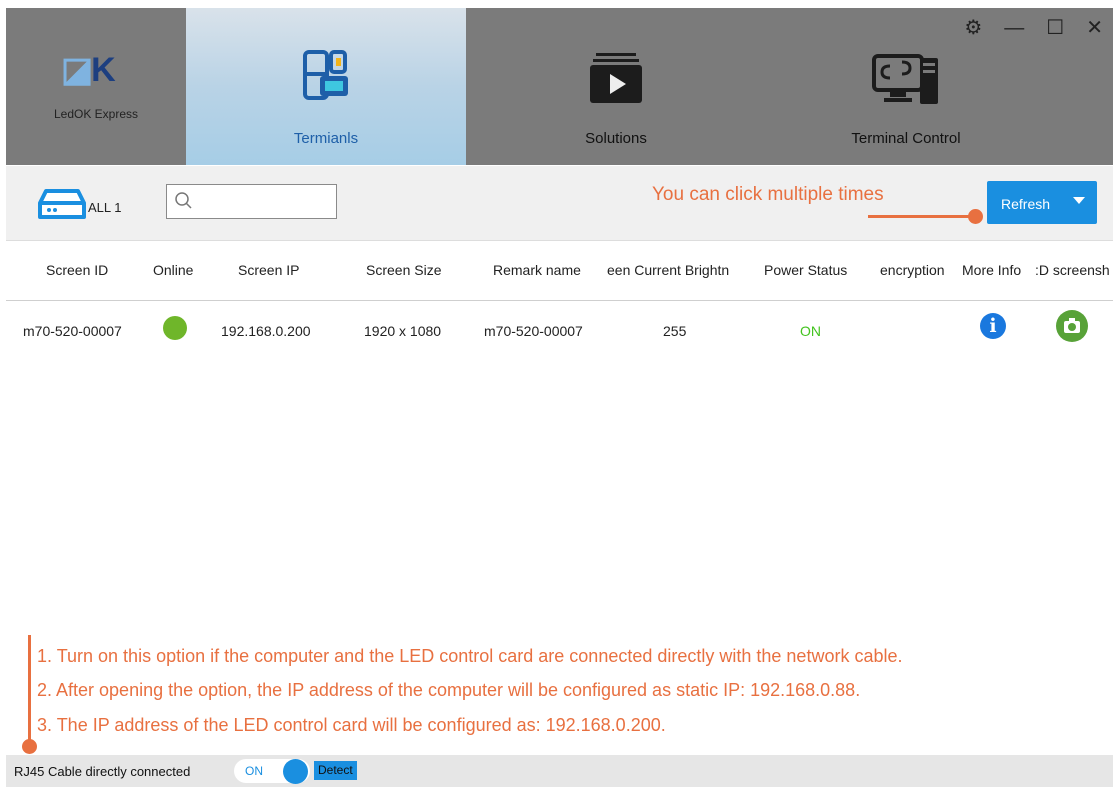 The width and height of the screenshot is (1116, 787). I want to click on tab-terminals: Termianls, so click(326, 86).